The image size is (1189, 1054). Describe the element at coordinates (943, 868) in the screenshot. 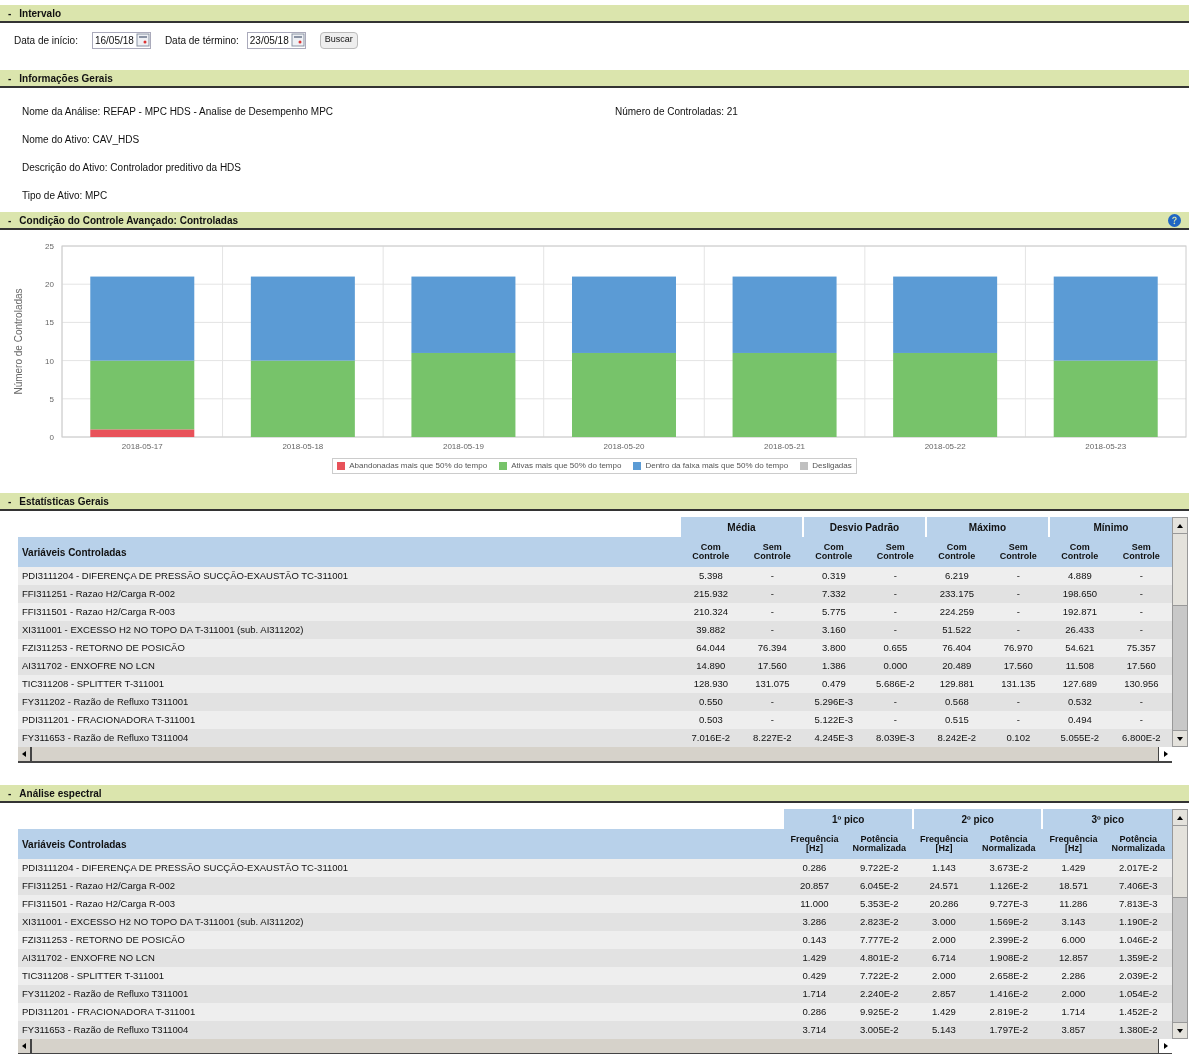

I see `table-cell: 1.143` at that location.